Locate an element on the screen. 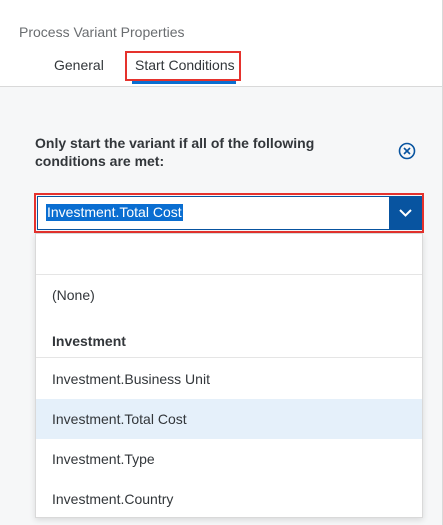  remove-circle-icon is located at coordinates (407, 151).